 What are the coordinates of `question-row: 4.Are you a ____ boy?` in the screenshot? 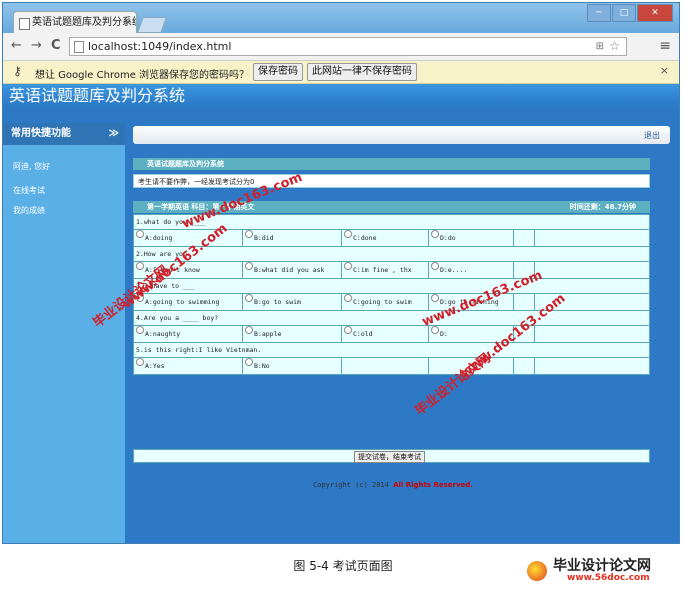 It's located at (391, 318).